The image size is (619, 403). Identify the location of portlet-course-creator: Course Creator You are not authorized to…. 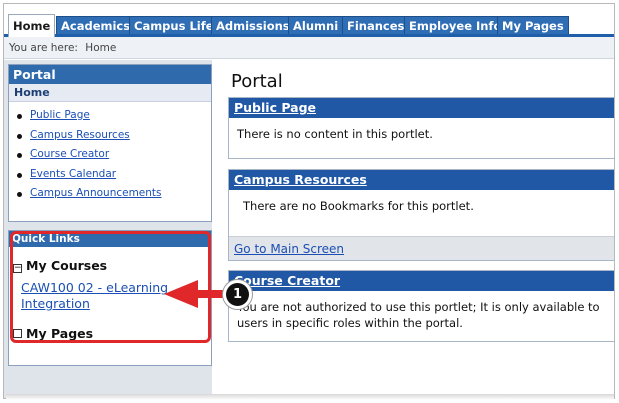
(421, 306).